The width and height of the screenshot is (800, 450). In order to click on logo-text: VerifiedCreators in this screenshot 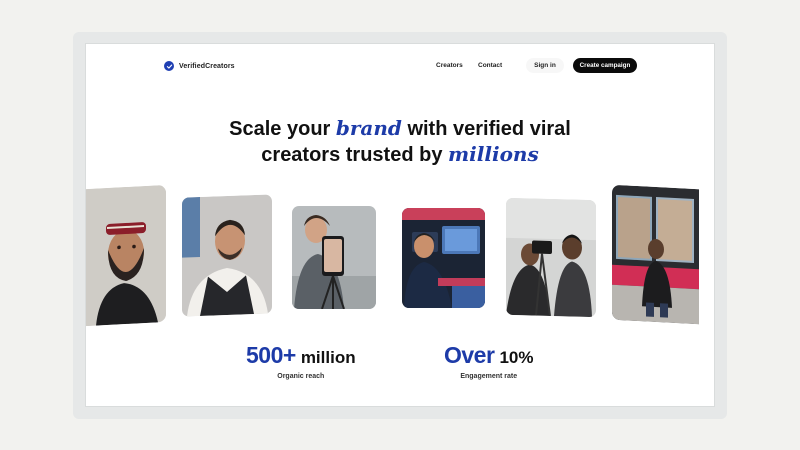, I will do `click(207, 66)`.